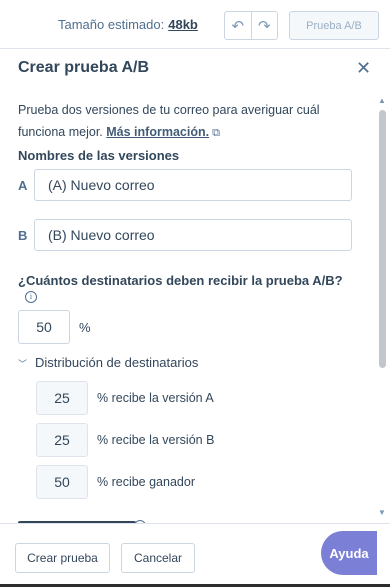 Image resolution: width=390 pixels, height=588 pixels. I want to click on distribution-toggle: ﹀ Distribución de destinatarios, so click(108, 362).